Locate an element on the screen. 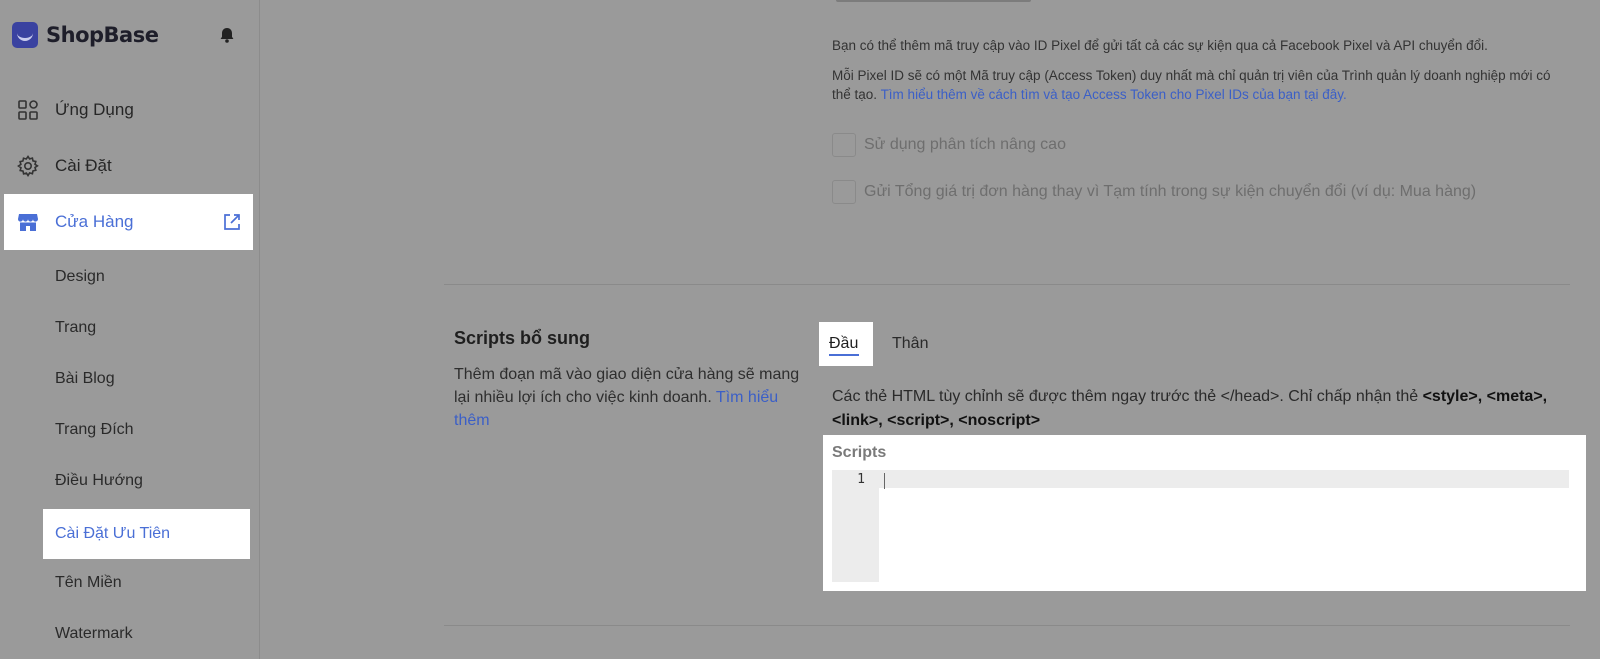 This screenshot has height=659, width=1600. sidebar-subitem-label: Tên Miền is located at coordinates (88, 582).